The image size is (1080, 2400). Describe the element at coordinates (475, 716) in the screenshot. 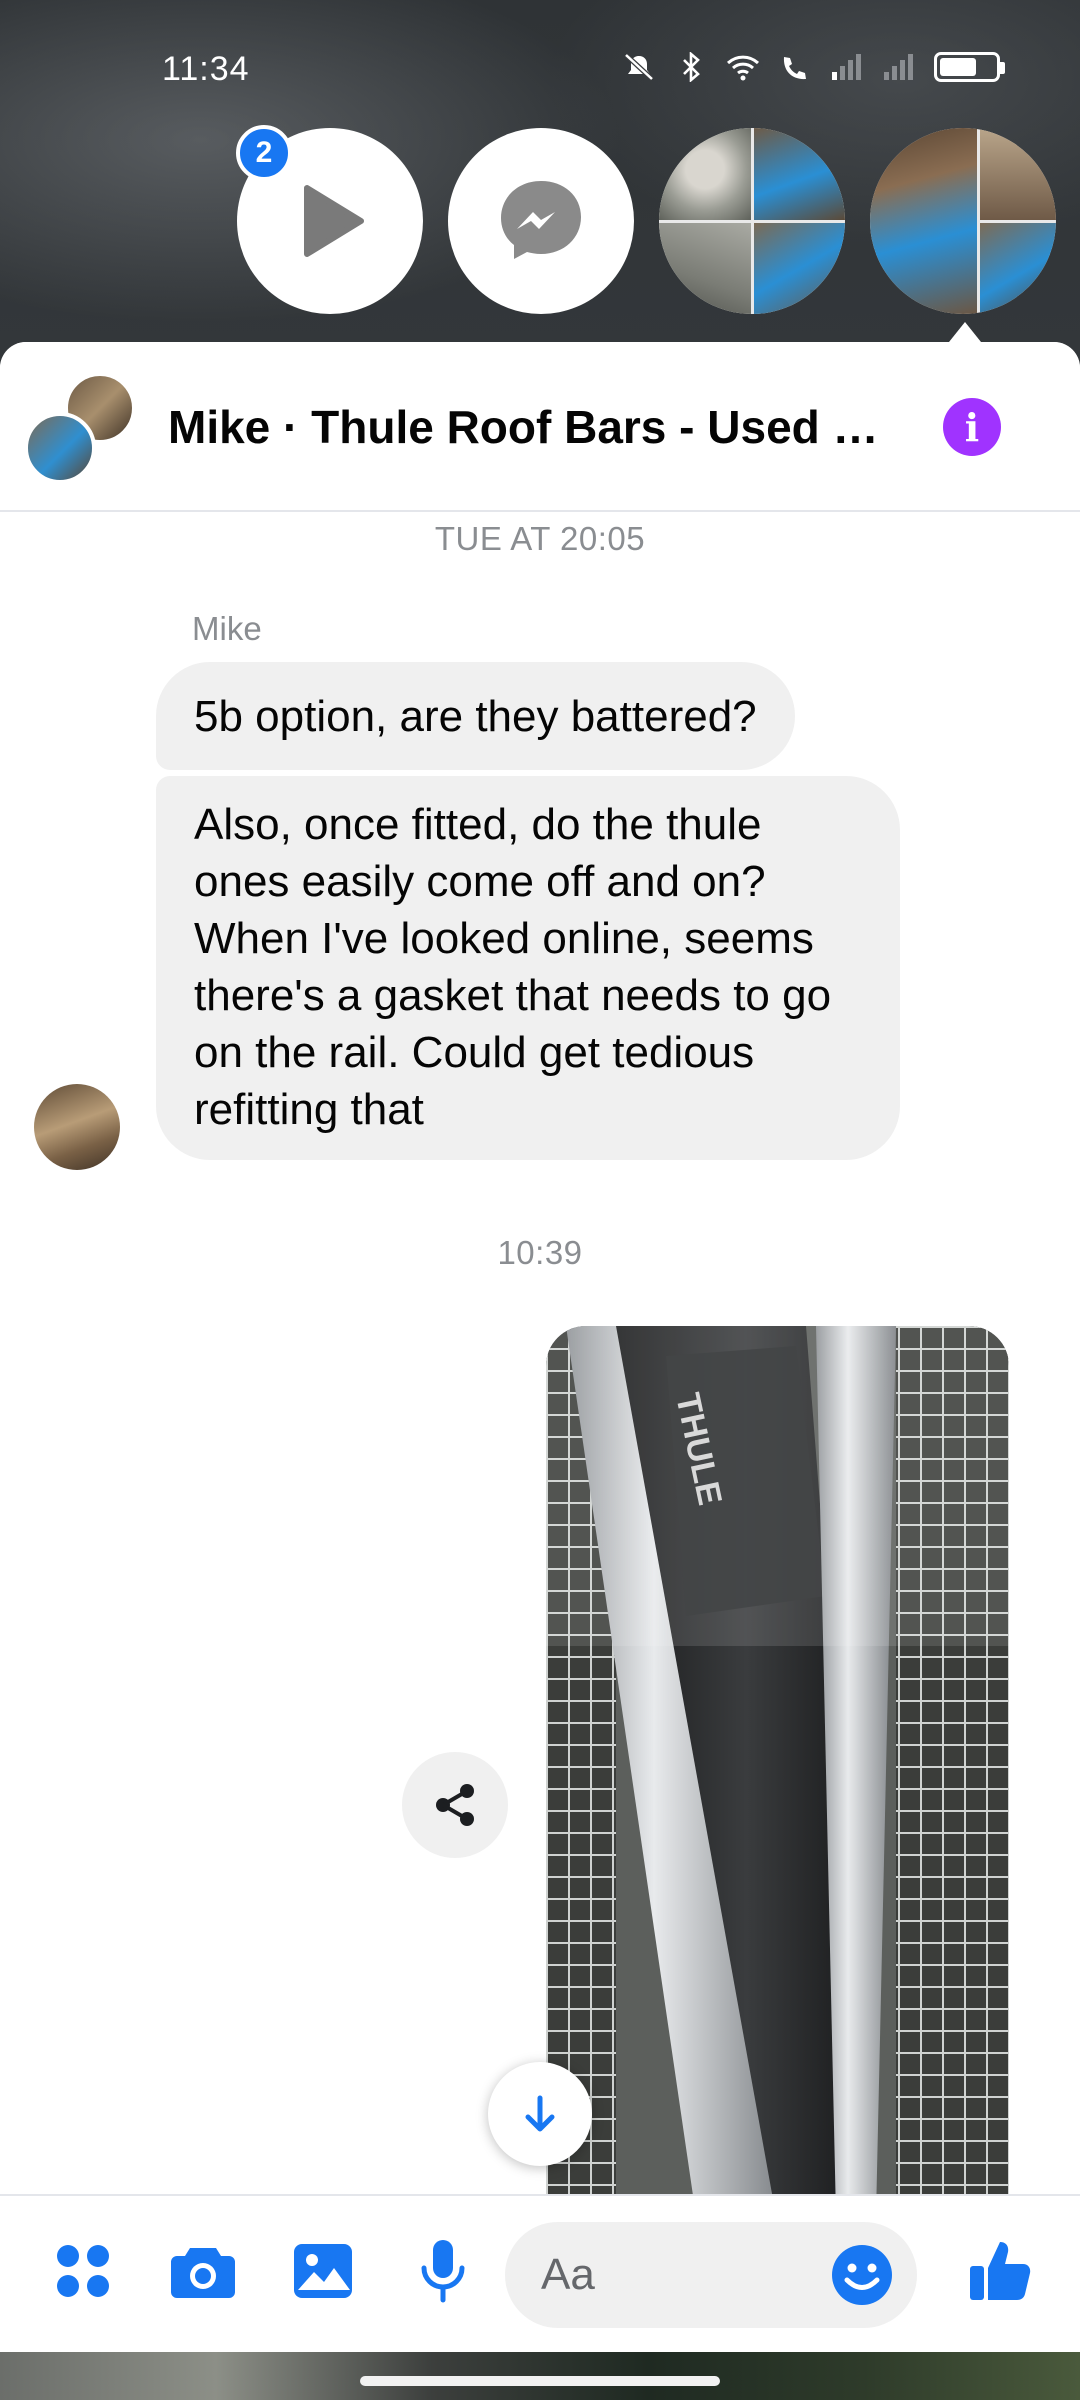

I see `message-bubble: 5b option, are they battered?` at that location.